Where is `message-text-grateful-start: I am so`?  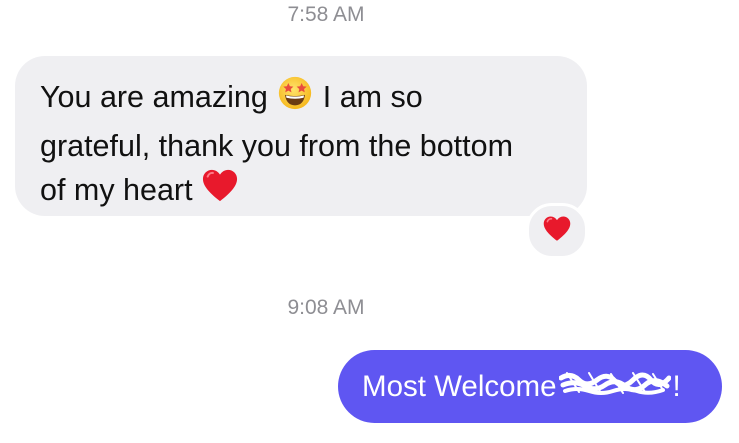
message-text-grateful-start: I am so is located at coordinates (372, 97).